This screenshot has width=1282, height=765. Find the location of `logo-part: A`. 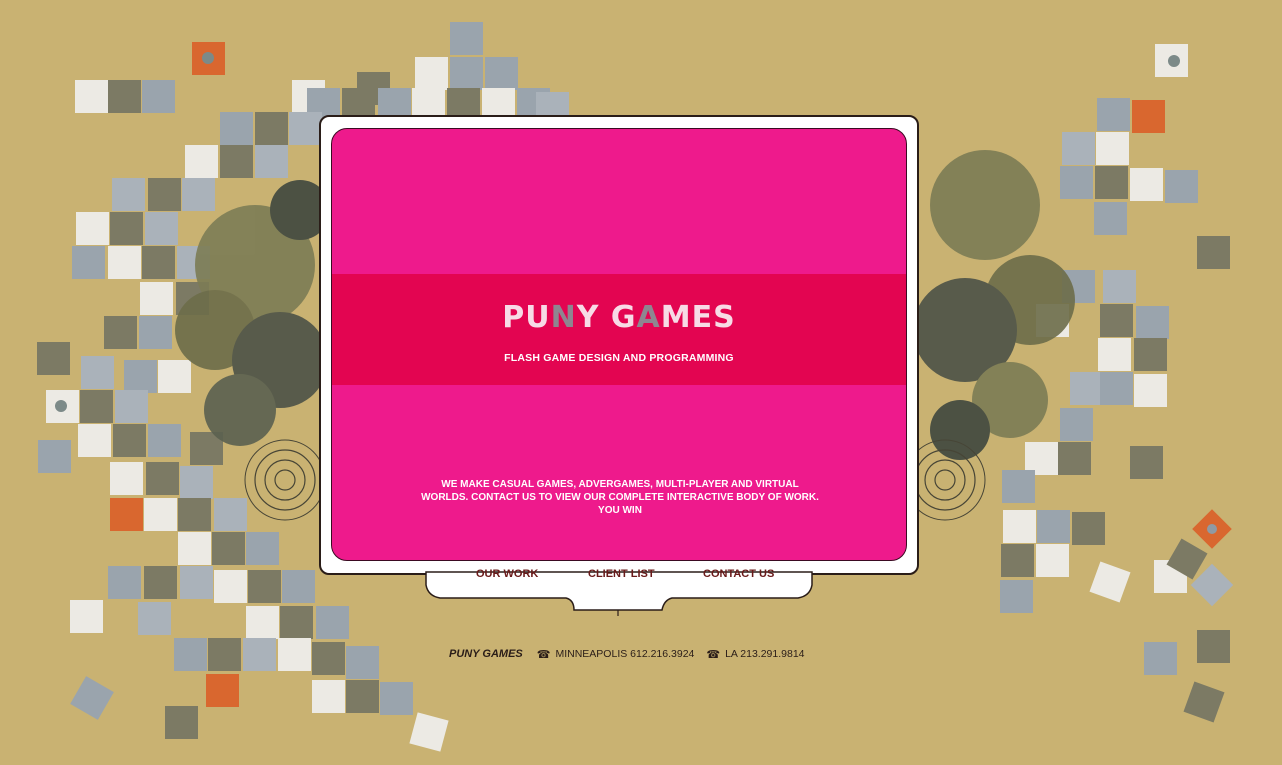

logo-part: A is located at coordinates (648, 317).